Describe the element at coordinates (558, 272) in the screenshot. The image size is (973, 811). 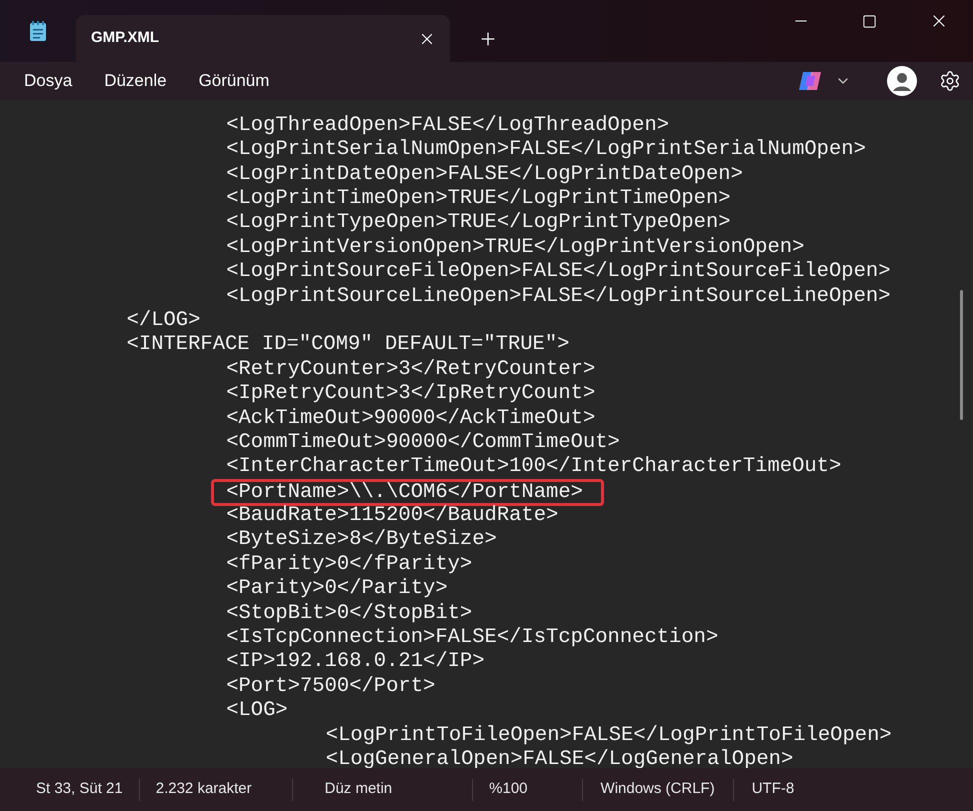
I see `code-line: <LogPrintSourceFileOpen>FALSE</LogPrintSourceFileOpen>` at that location.